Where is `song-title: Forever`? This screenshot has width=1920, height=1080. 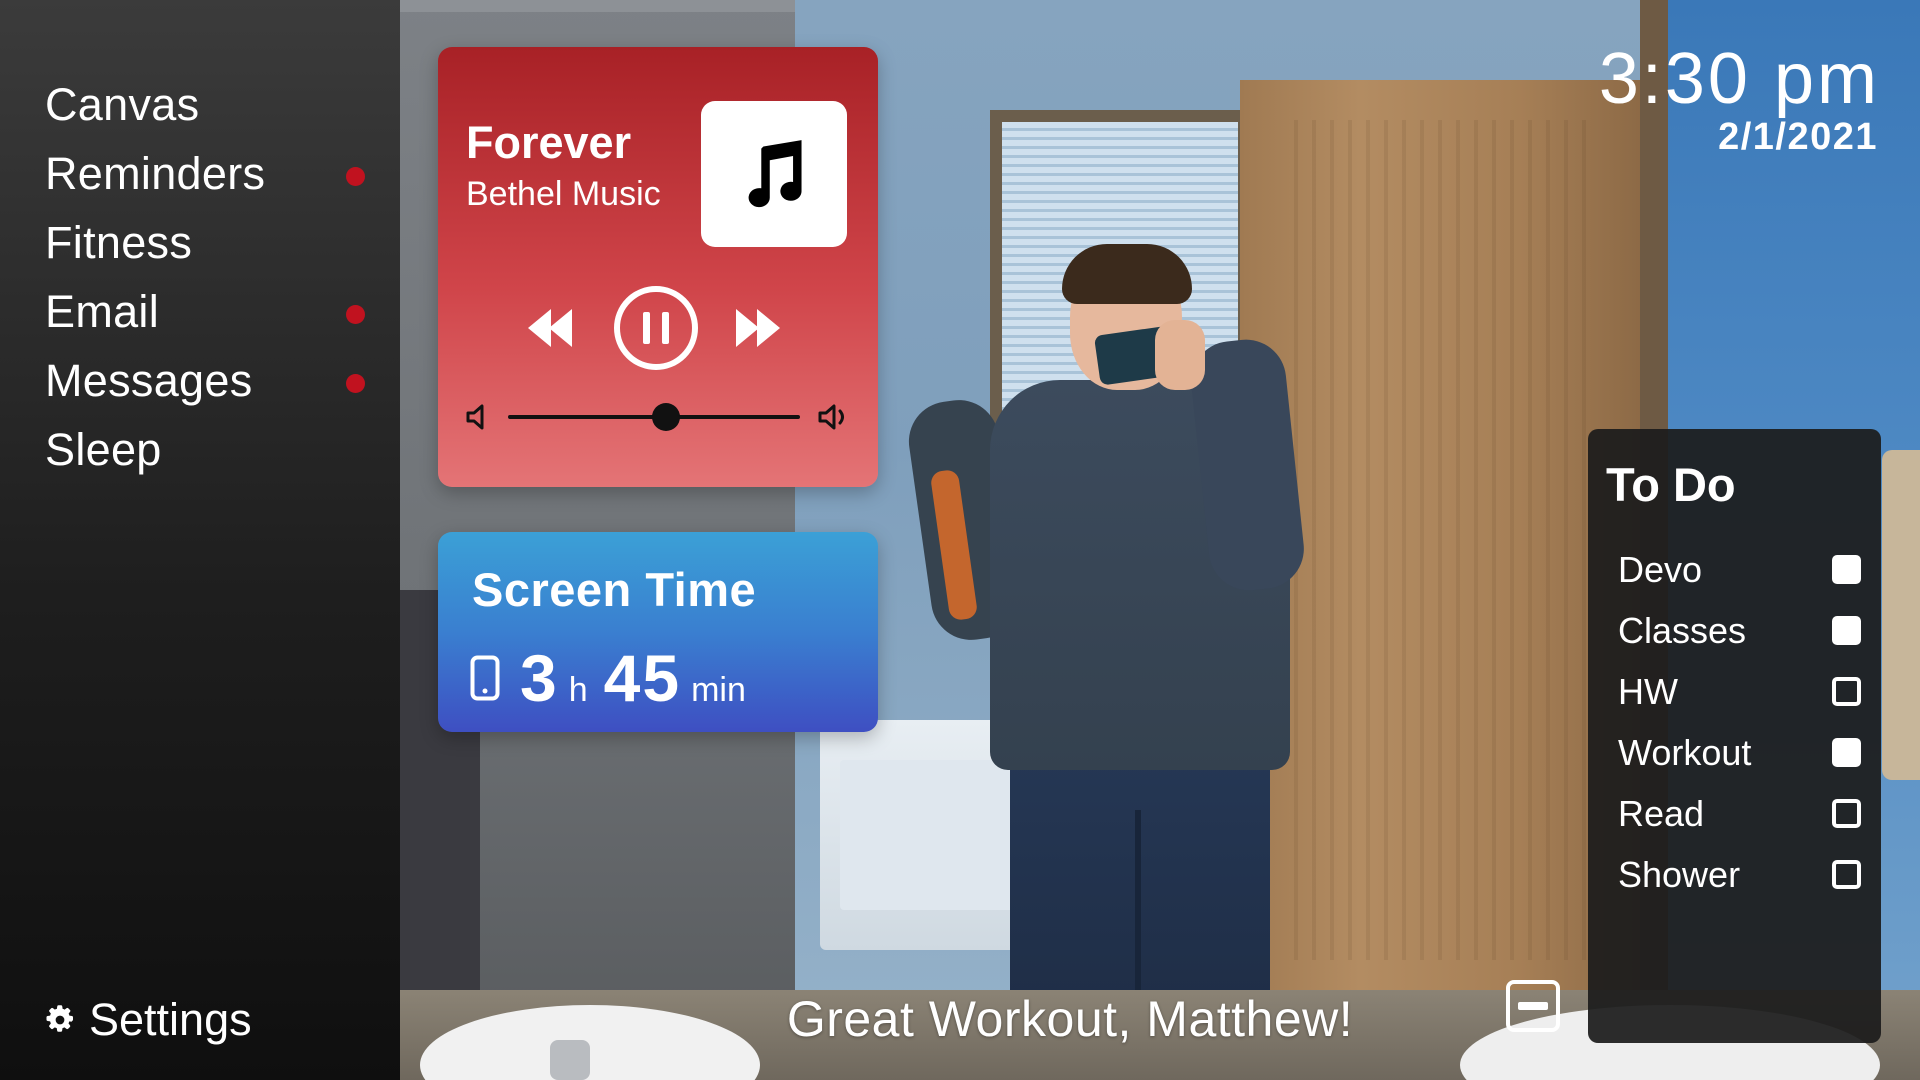
song-title: Forever is located at coordinates (549, 142).